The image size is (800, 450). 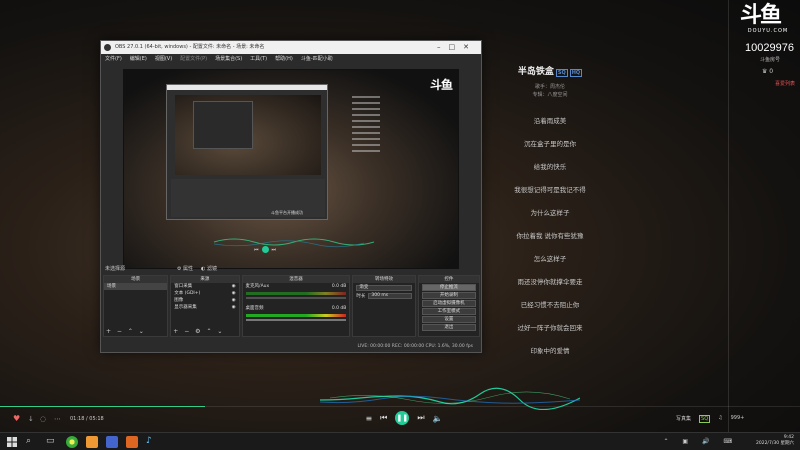 What do you see at coordinates (136, 306) in the screenshot?
I see `scenes-dock: 场景 场景 + − ⌃ ⌄` at bounding box center [136, 306].